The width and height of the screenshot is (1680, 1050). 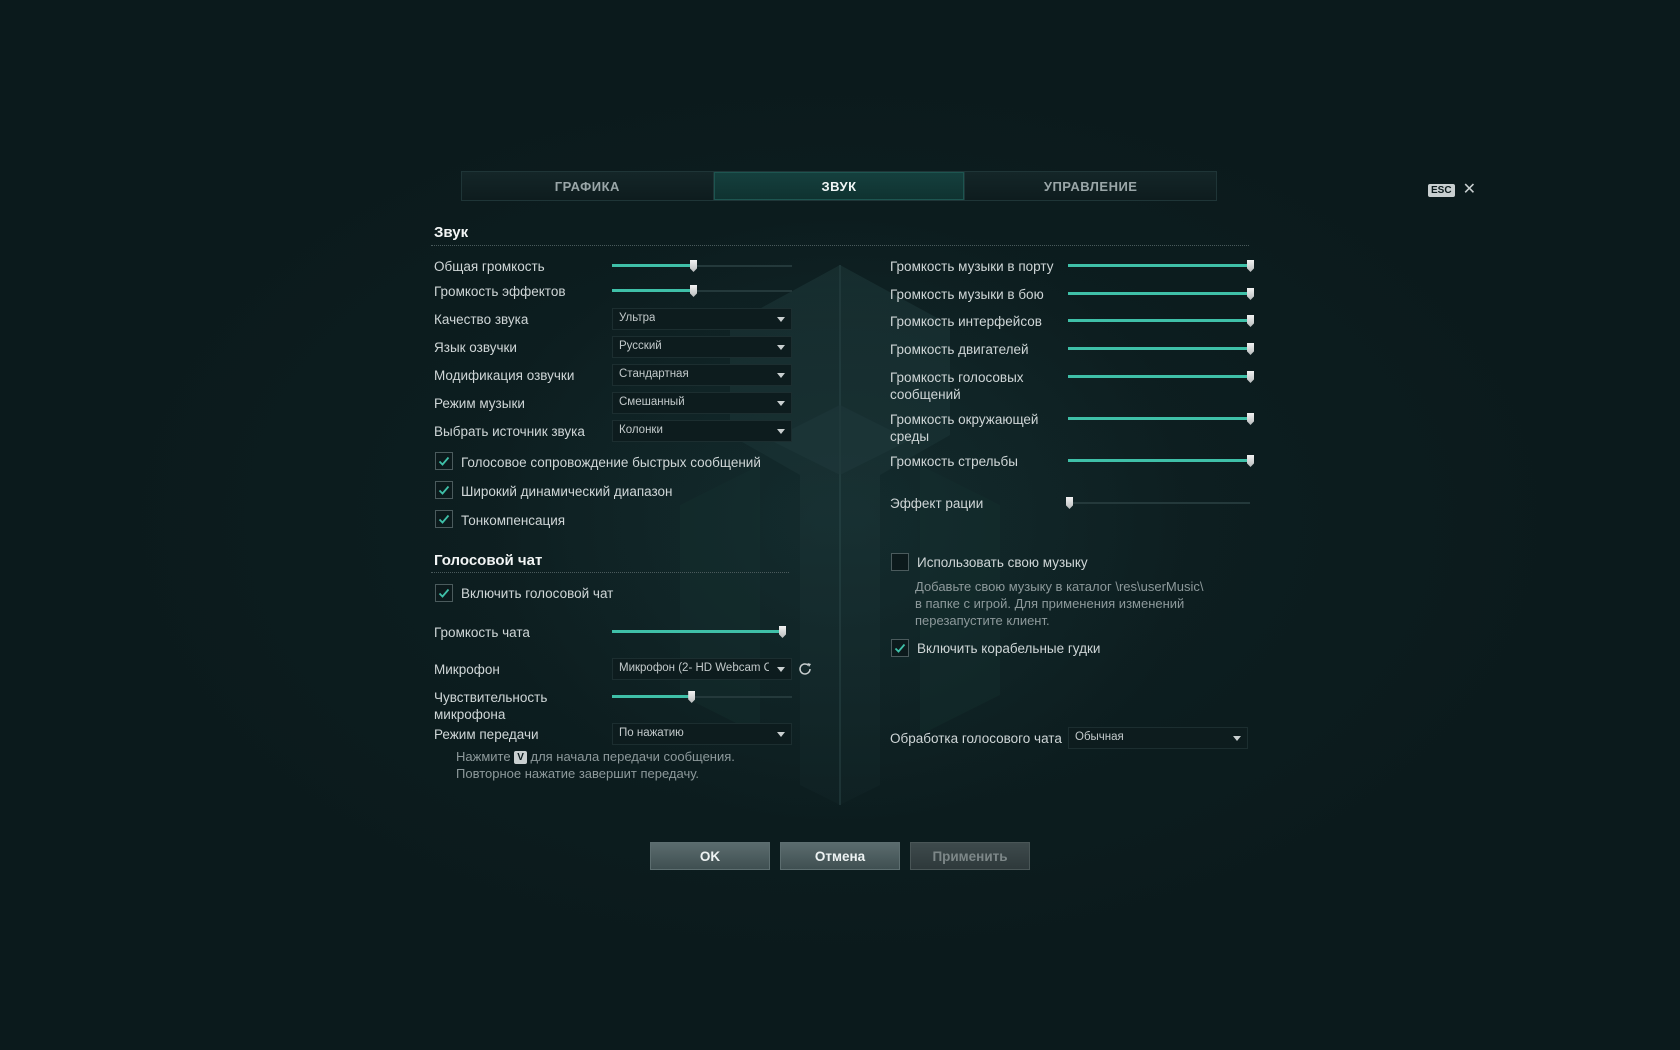 I want to click on ok-button: OK, so click(x=710, y=856).